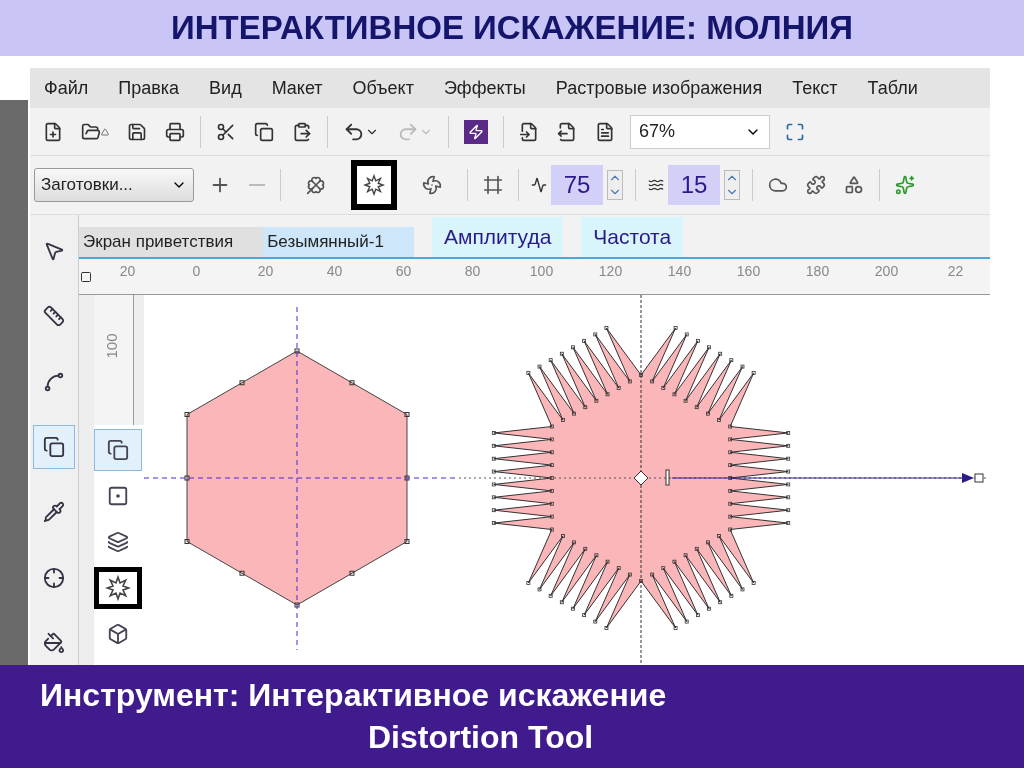 This screenshot has height=768, width=1024. Describe the element at coordinates (54, 577) in the screenshot. I see `crosshair-icon` at that location.